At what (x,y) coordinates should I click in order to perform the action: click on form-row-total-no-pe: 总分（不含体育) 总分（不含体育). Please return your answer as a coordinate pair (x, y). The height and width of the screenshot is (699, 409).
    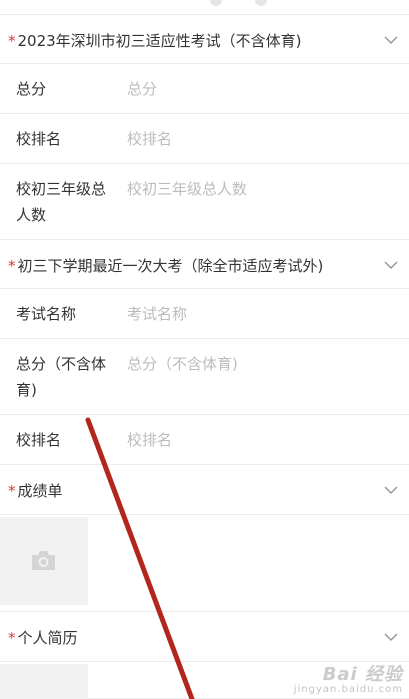
    Looking at the image, I should click on (204, 377).